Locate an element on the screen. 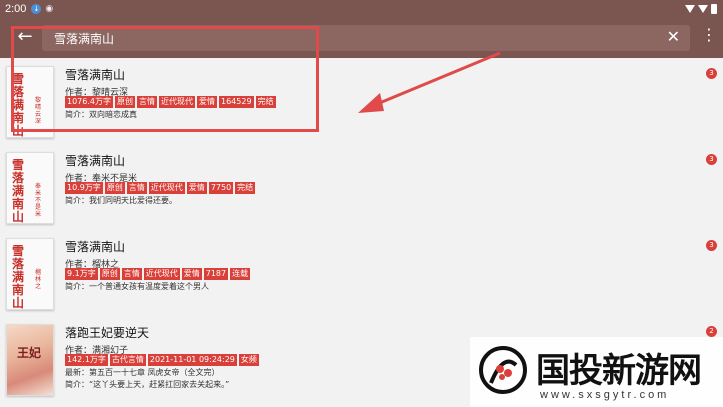 Image resolution: width=723 pixels, height=407 pixels. book-cover: 雪落满南山 奉米不是米 is located at coordinates (30, 188).